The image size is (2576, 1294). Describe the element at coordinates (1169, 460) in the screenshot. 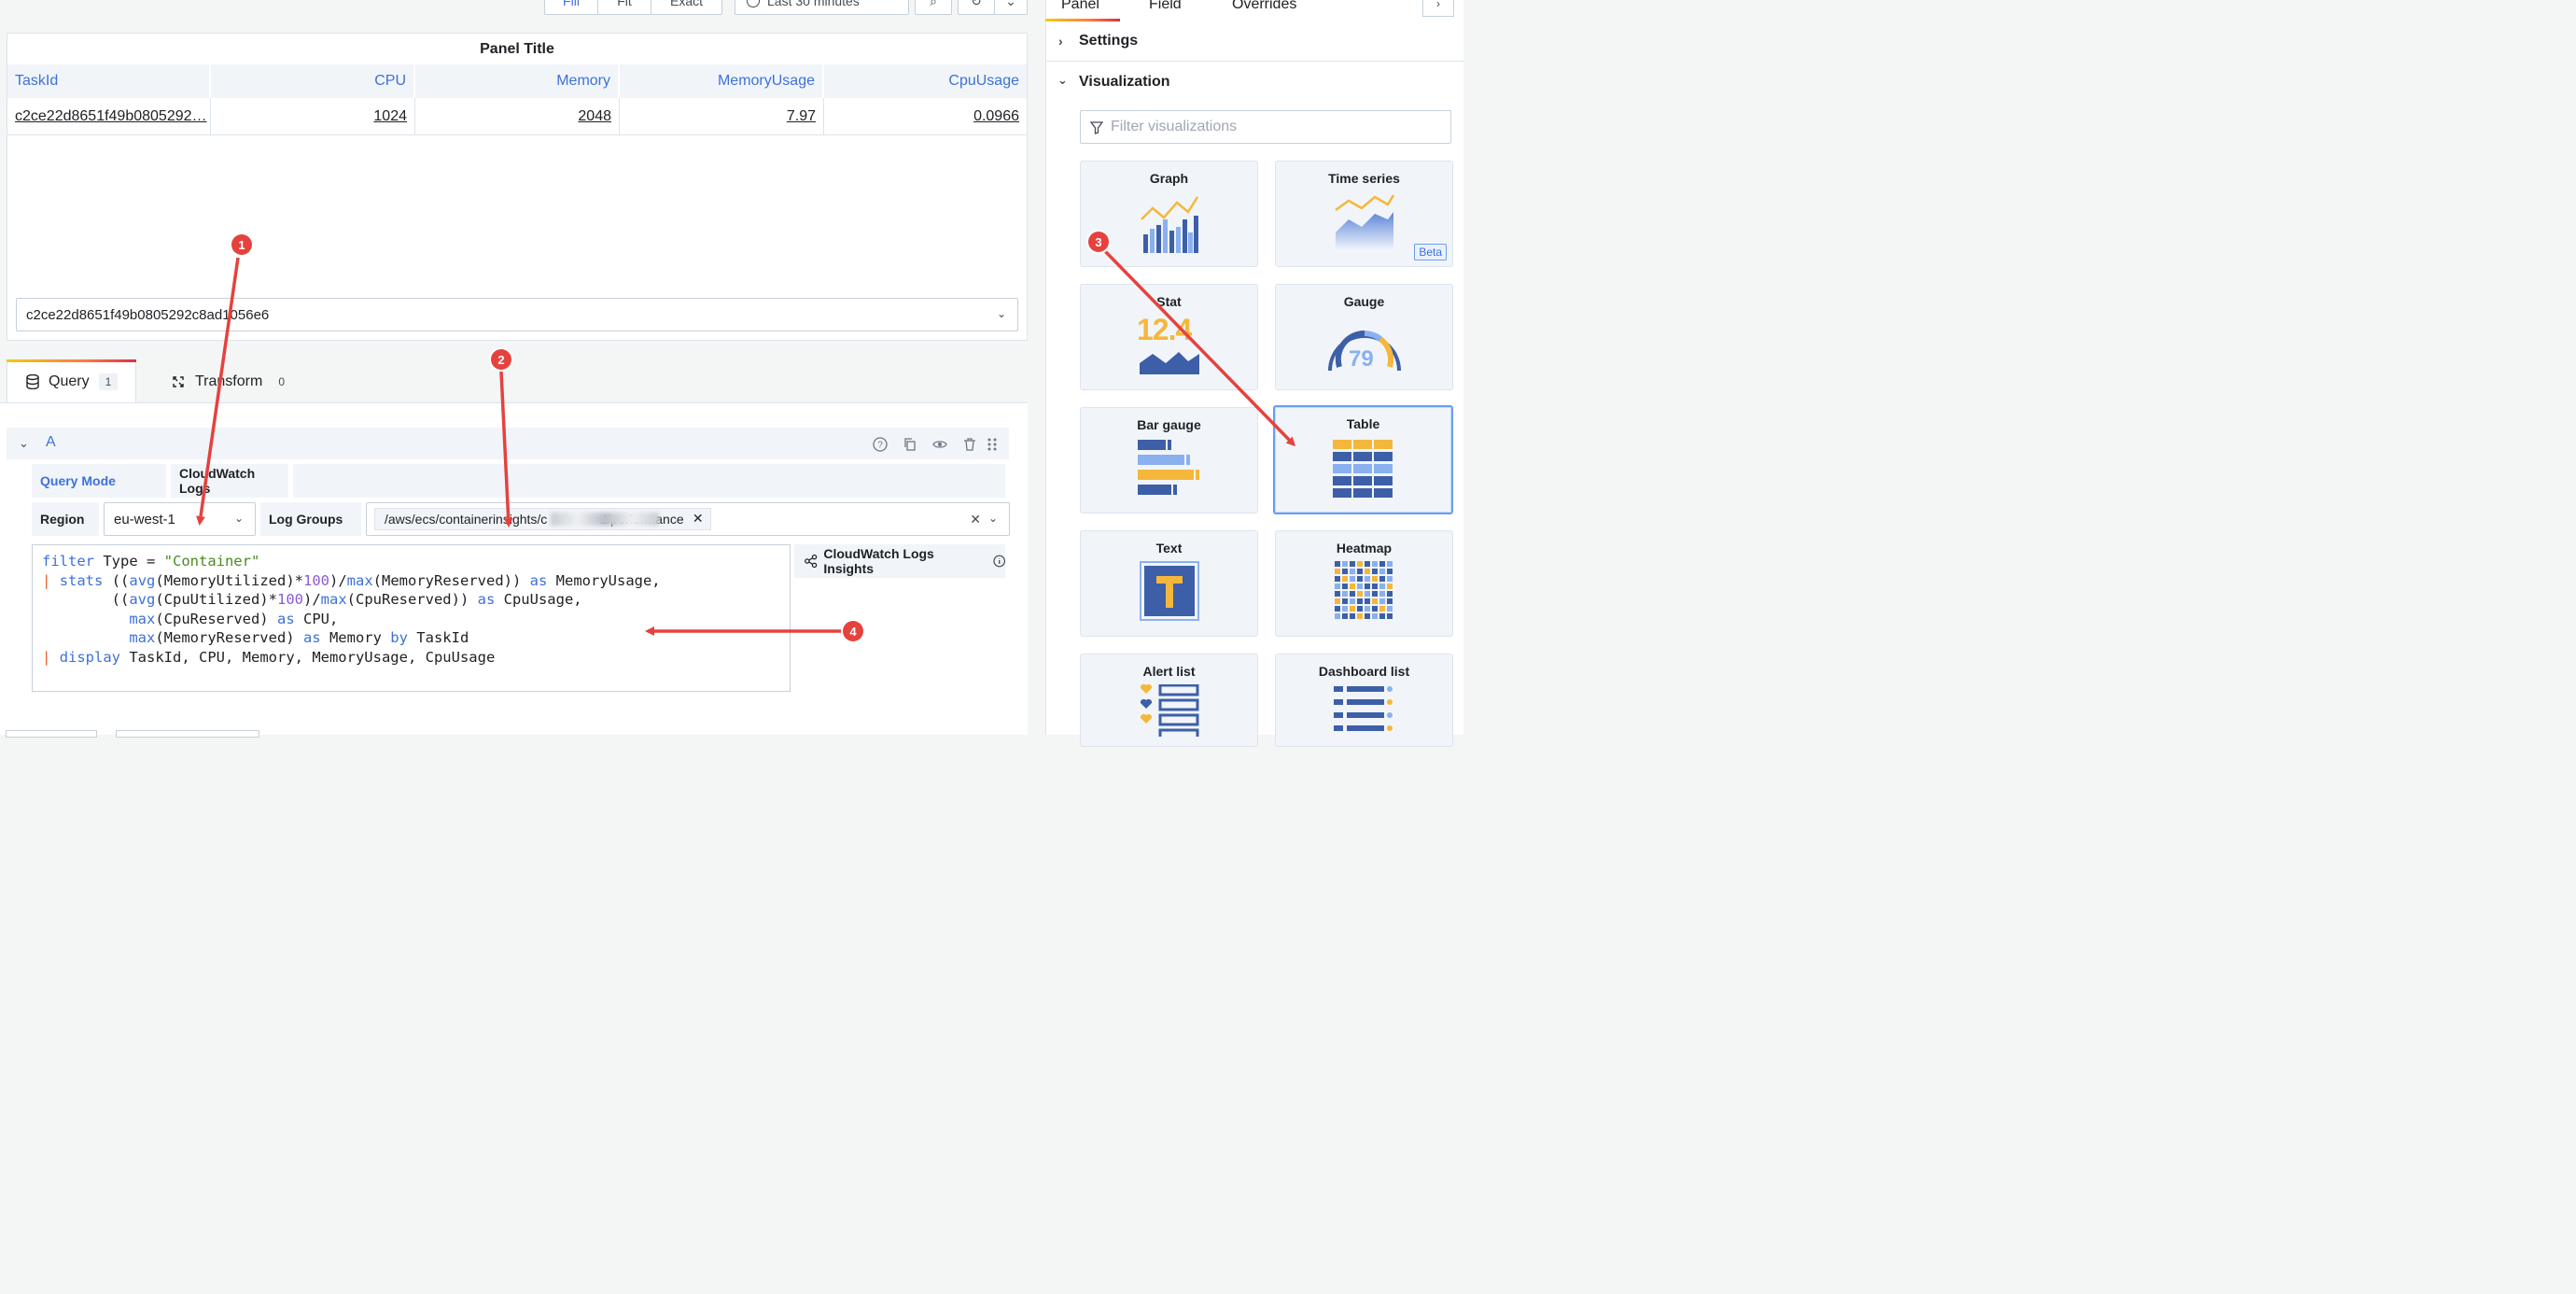

I see `viz-bar-gauge: Bar gauge` at that location.